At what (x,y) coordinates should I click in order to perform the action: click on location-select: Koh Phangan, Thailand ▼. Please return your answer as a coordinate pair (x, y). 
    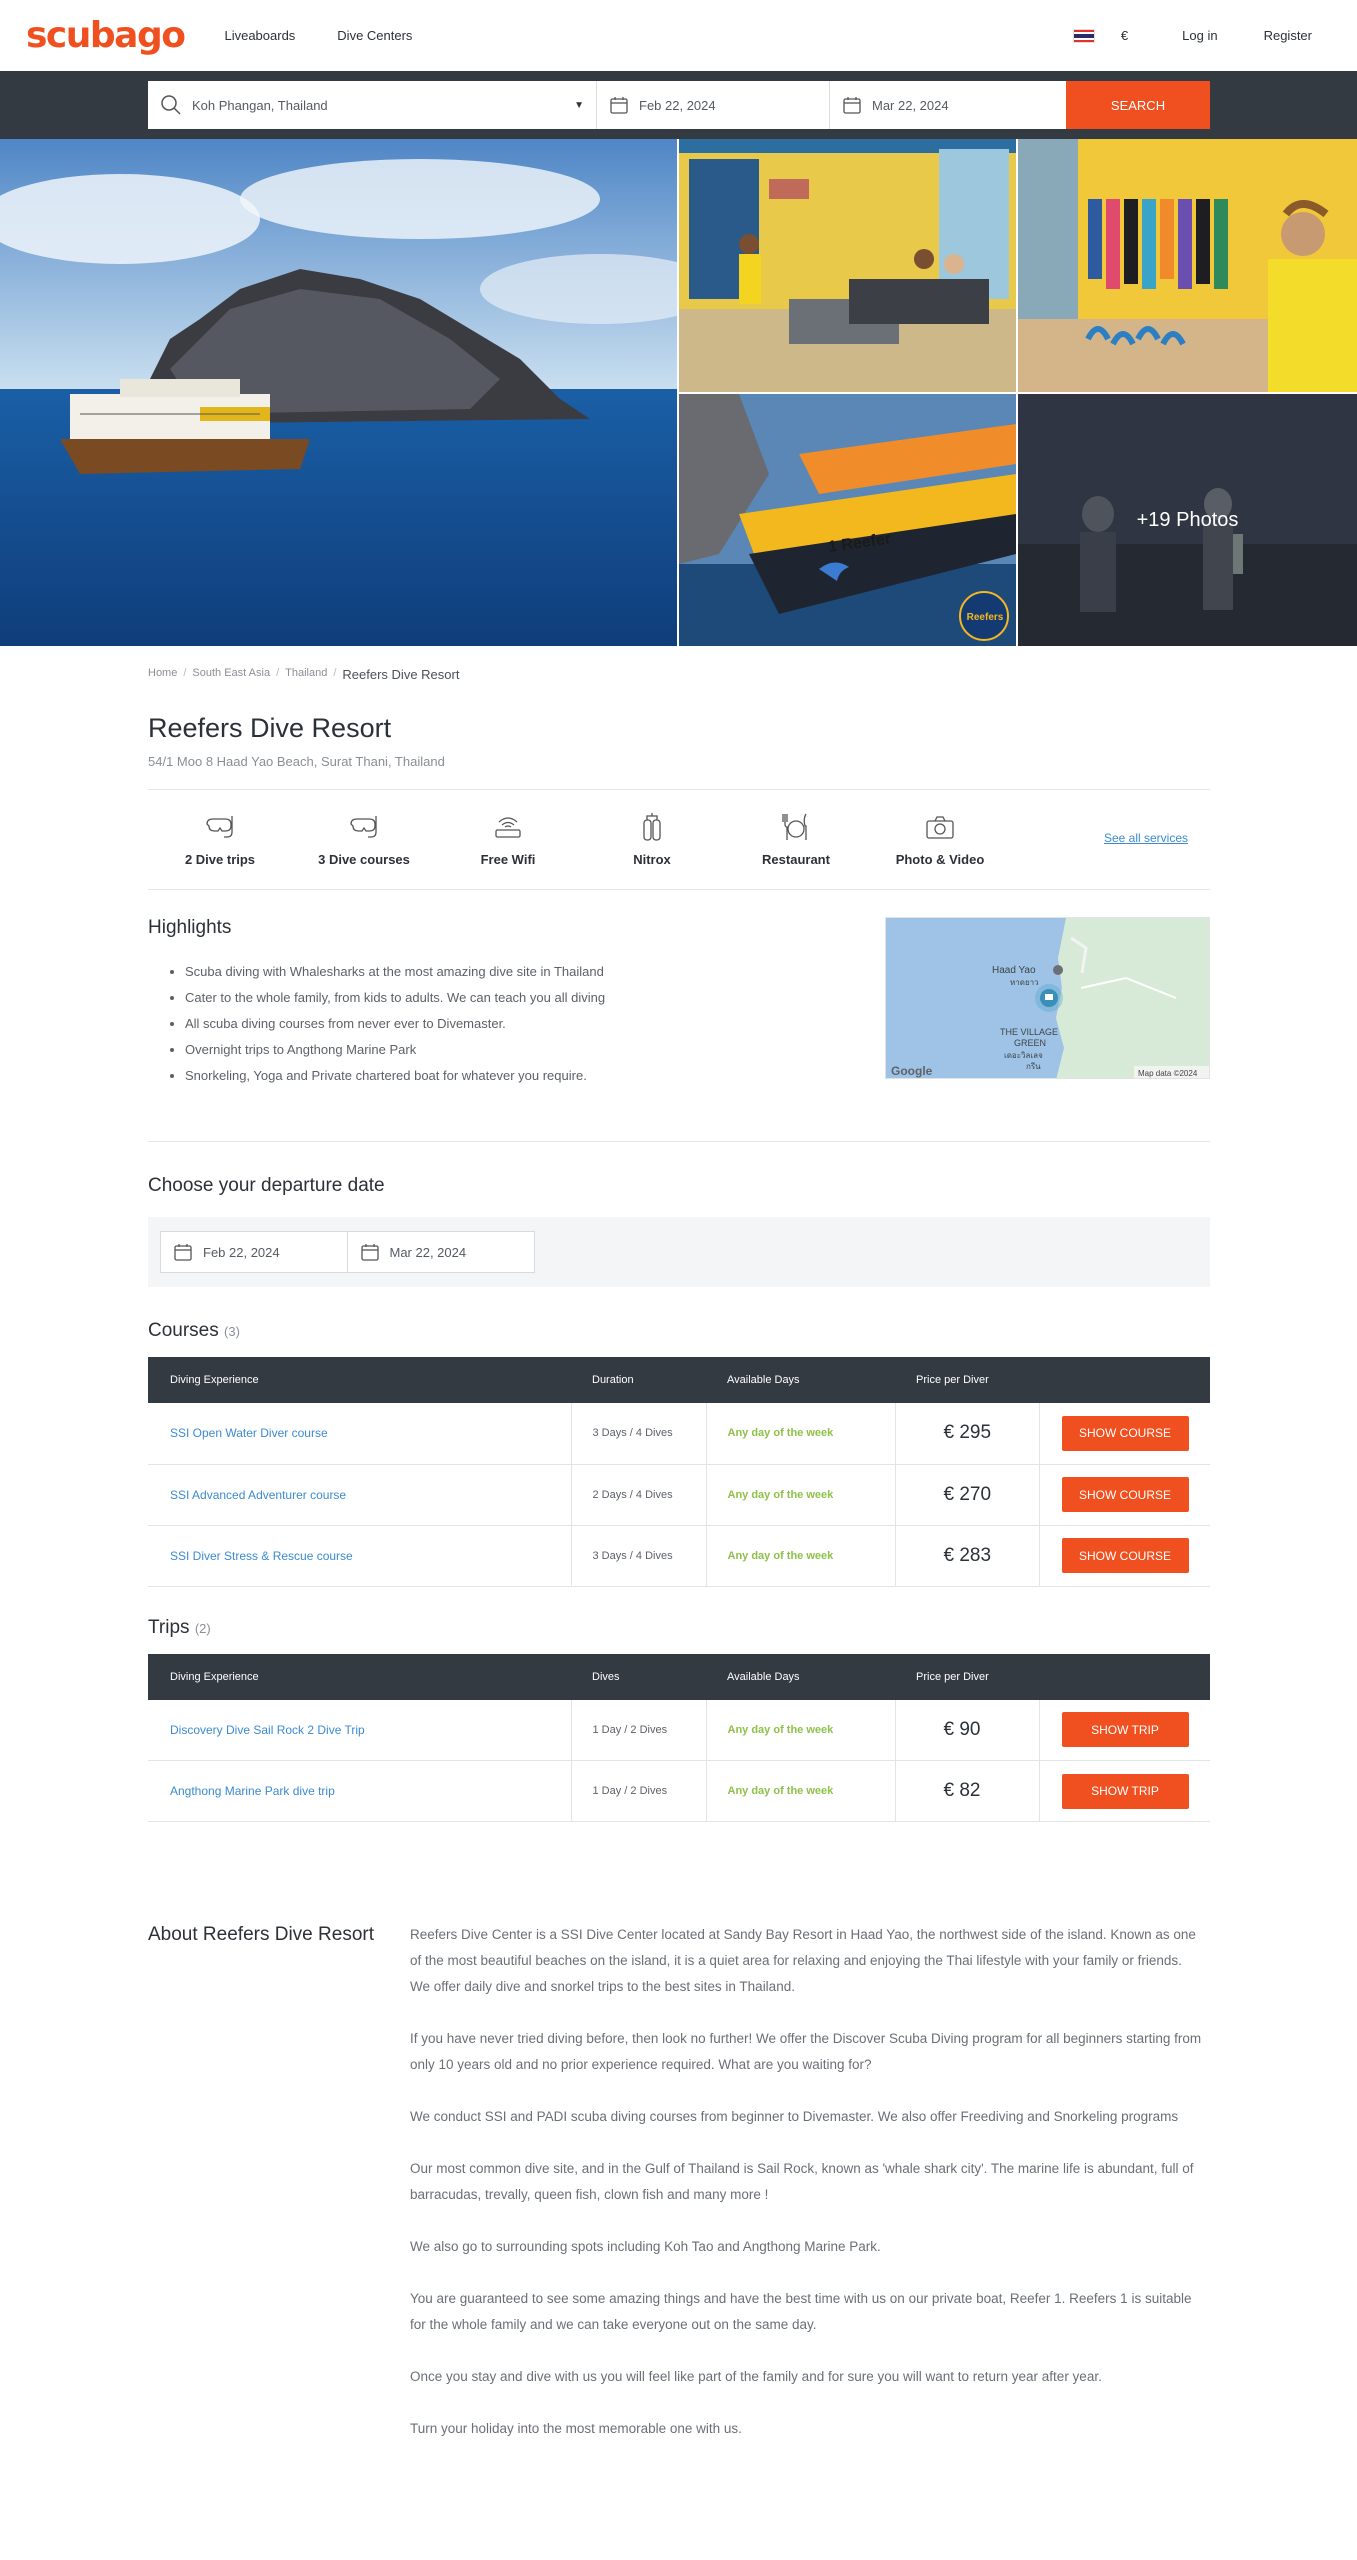
    Looking at the image, I should click on (372, 105).